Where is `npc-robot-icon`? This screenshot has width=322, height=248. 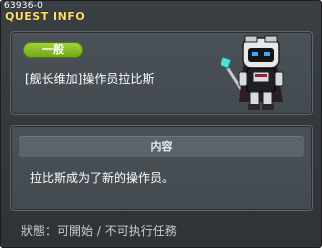
npc-robot-icon is located at coordinates (252, 72).